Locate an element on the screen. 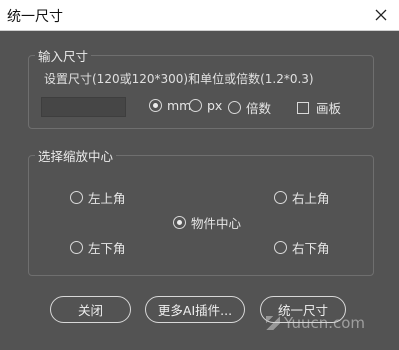  artboard-checkbox: 画板 is located at coordinates (319, 107).